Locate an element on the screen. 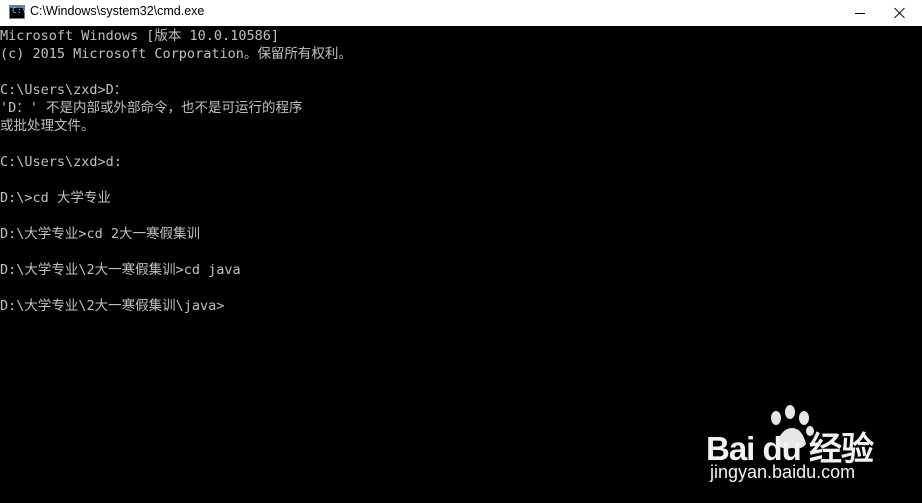 The image size is (922, 503). console-line: D:\>cd 大学专业 is located at coordinates (55, 198).